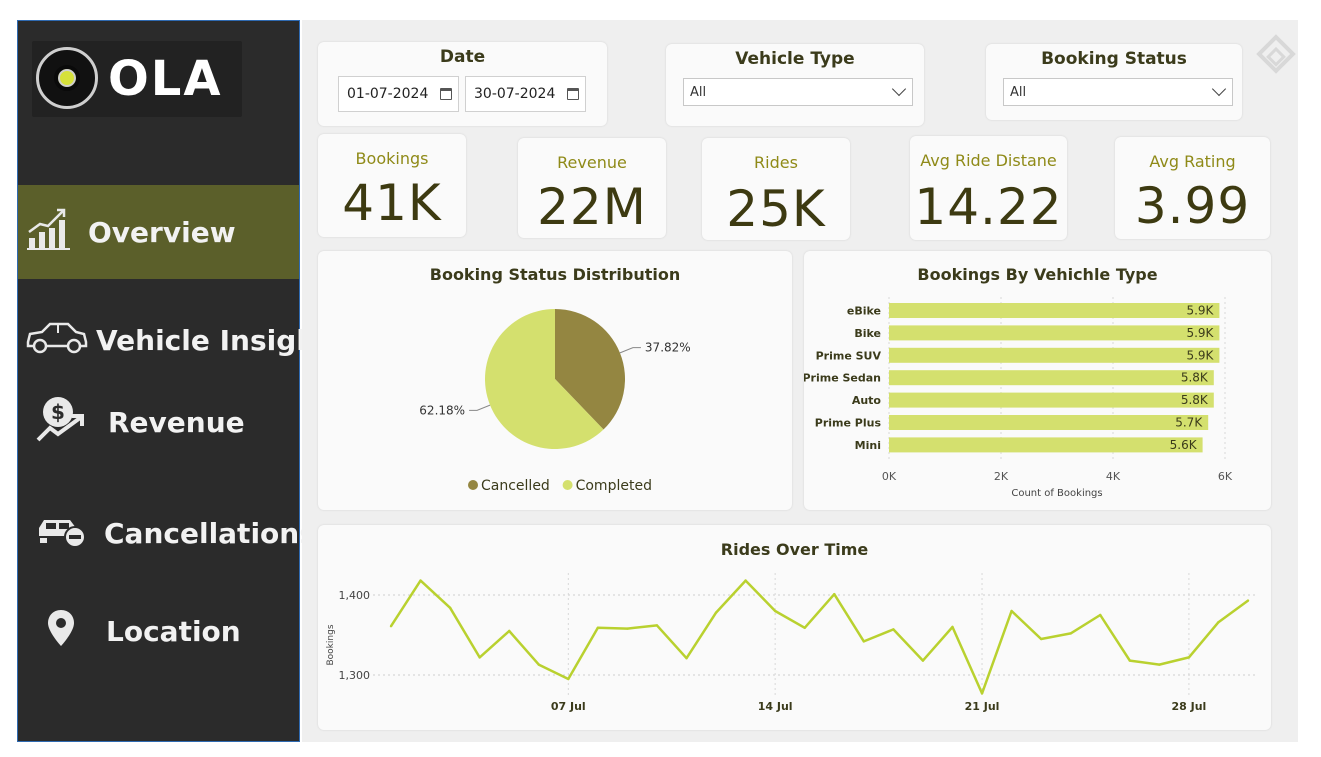 Image resolution: width=1321 pixels, height=757 pixels. Describe the element at coordinates (848, 423) in the screenshot. I see `y-category-label: Prime Plus` at that location.